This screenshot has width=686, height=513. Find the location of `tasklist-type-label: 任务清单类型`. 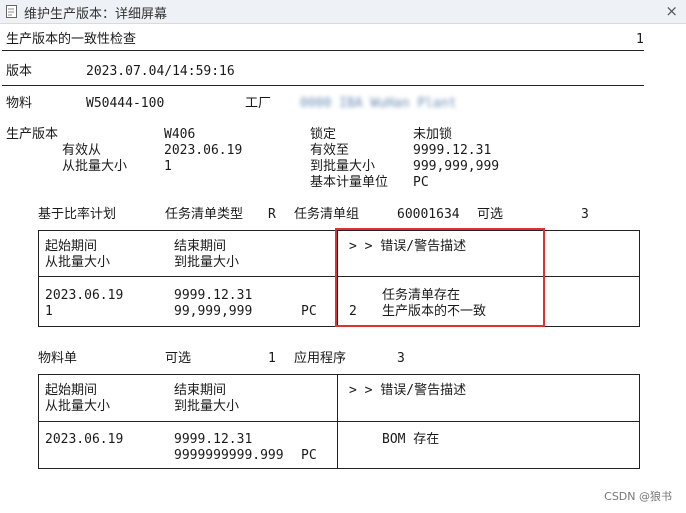

tasklist-type-label: 任务清单类型 is located at coordinates (204, 214).